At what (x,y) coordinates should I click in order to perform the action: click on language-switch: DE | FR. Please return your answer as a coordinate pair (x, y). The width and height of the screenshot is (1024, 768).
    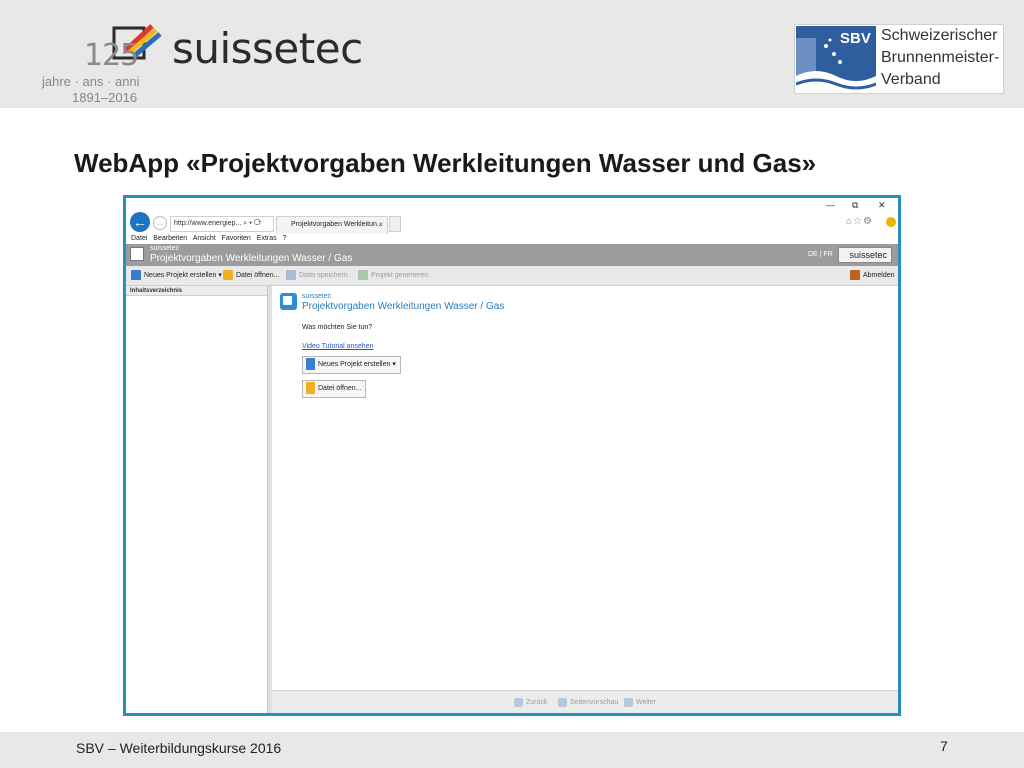
    Looking at the image, I should click on (820, 254).